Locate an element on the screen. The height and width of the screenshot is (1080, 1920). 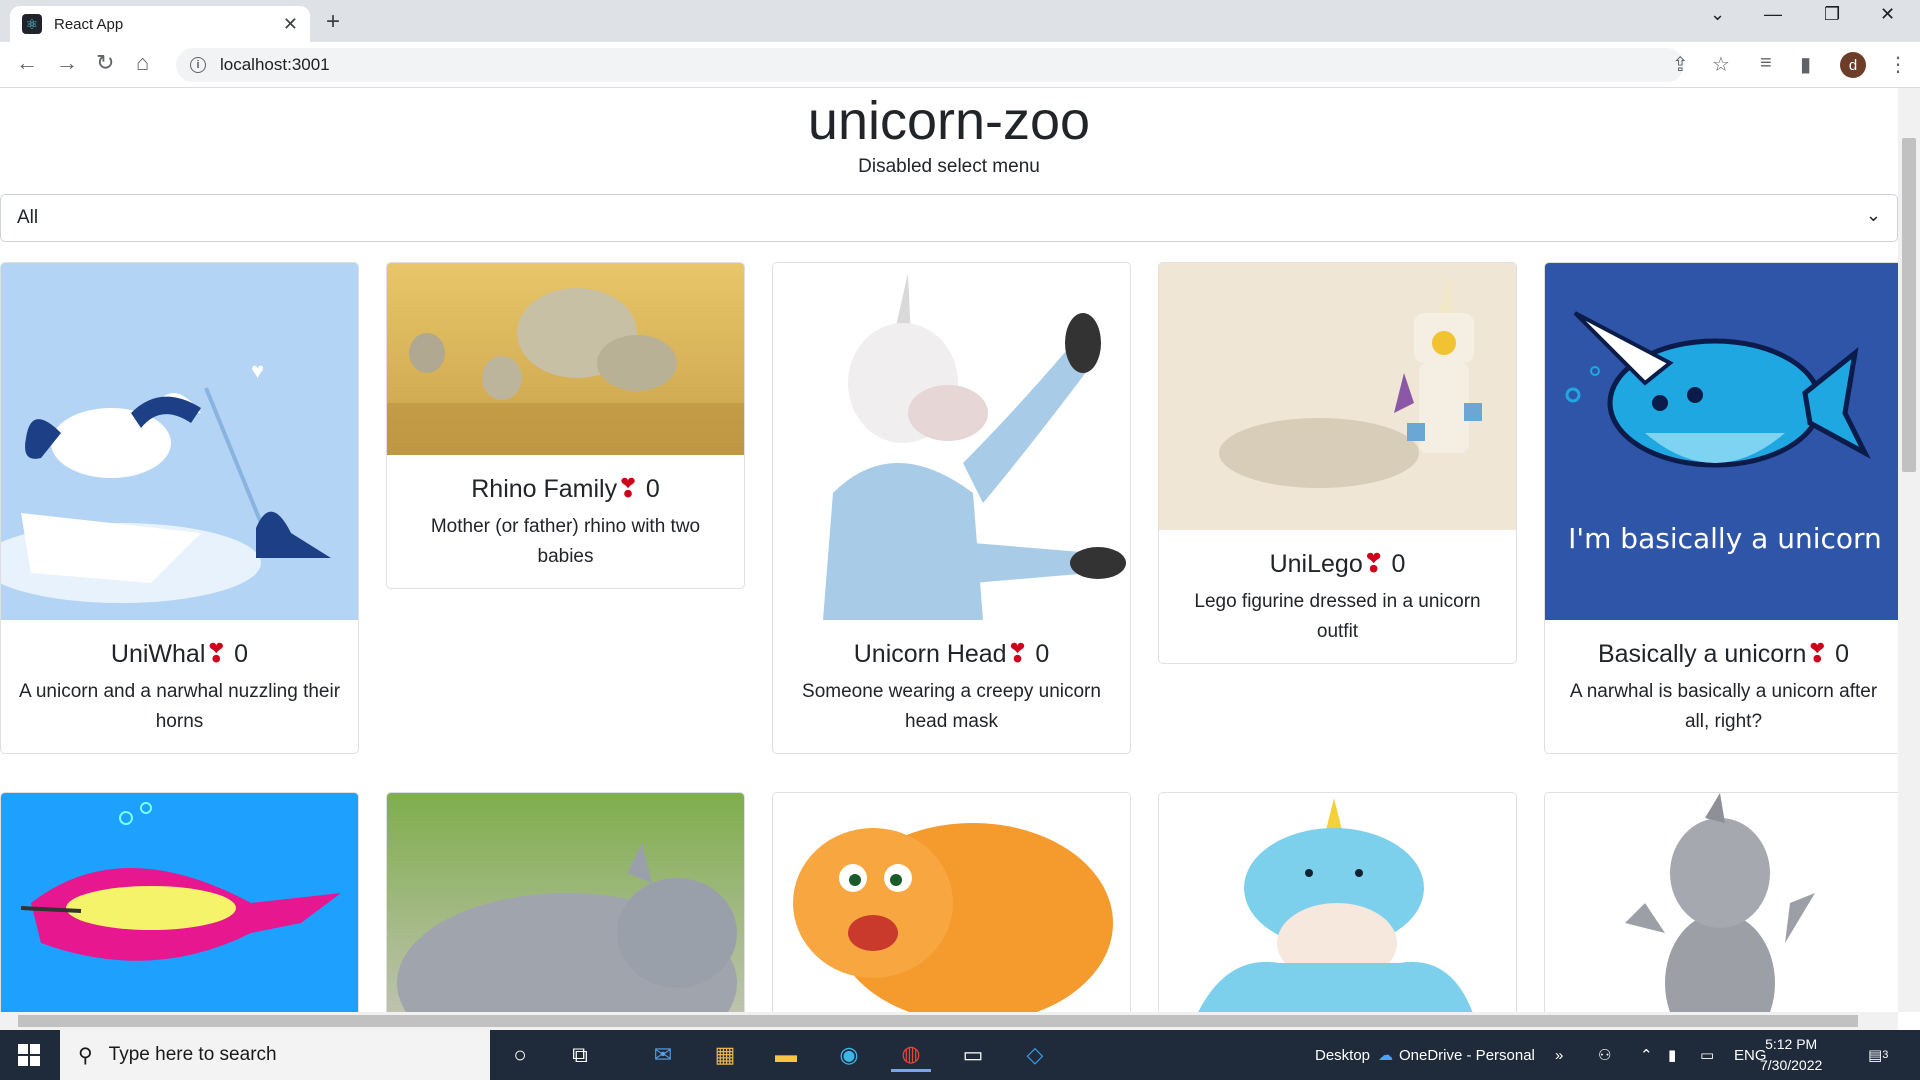
task-view-icon: ⧉ is located at coordinates (580, 1055).